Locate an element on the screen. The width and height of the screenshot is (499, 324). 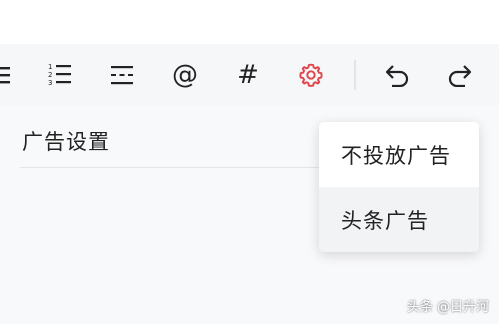
ordered-list-number: 2 is located at coordinates (50, 75).